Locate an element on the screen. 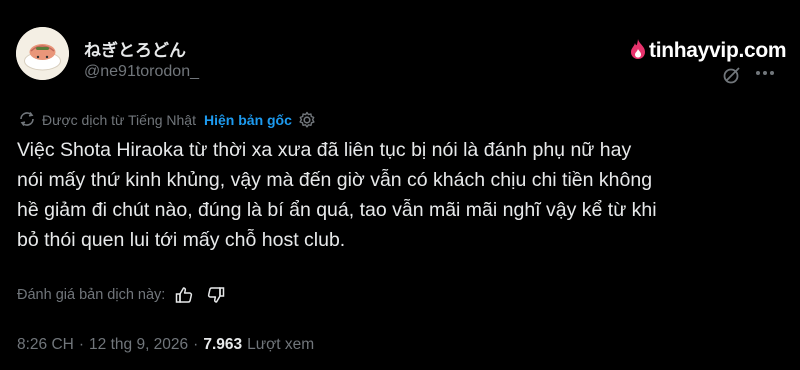  views-label: Lượt xem is located at coordinates (281, 344).